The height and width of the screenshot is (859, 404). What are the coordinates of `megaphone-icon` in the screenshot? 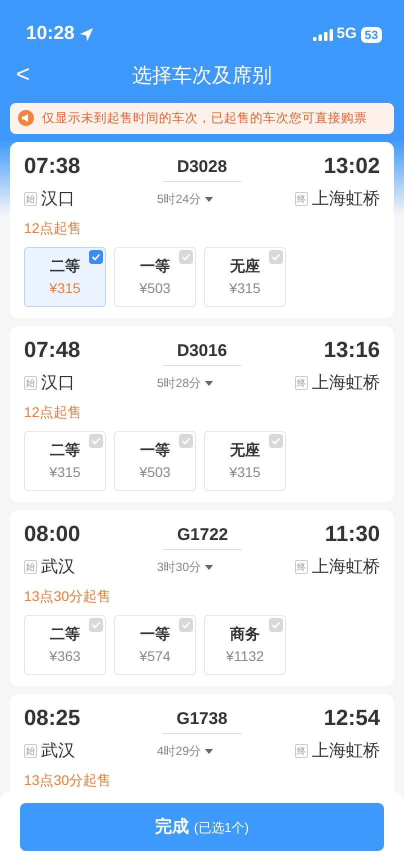 It's located at (26, 118).